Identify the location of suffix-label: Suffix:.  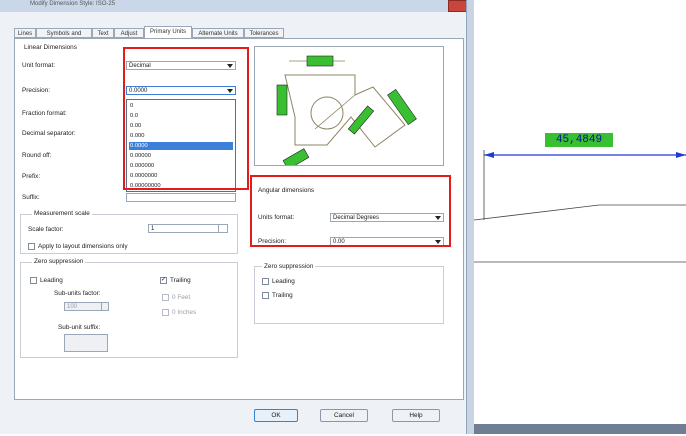
(31, 197).